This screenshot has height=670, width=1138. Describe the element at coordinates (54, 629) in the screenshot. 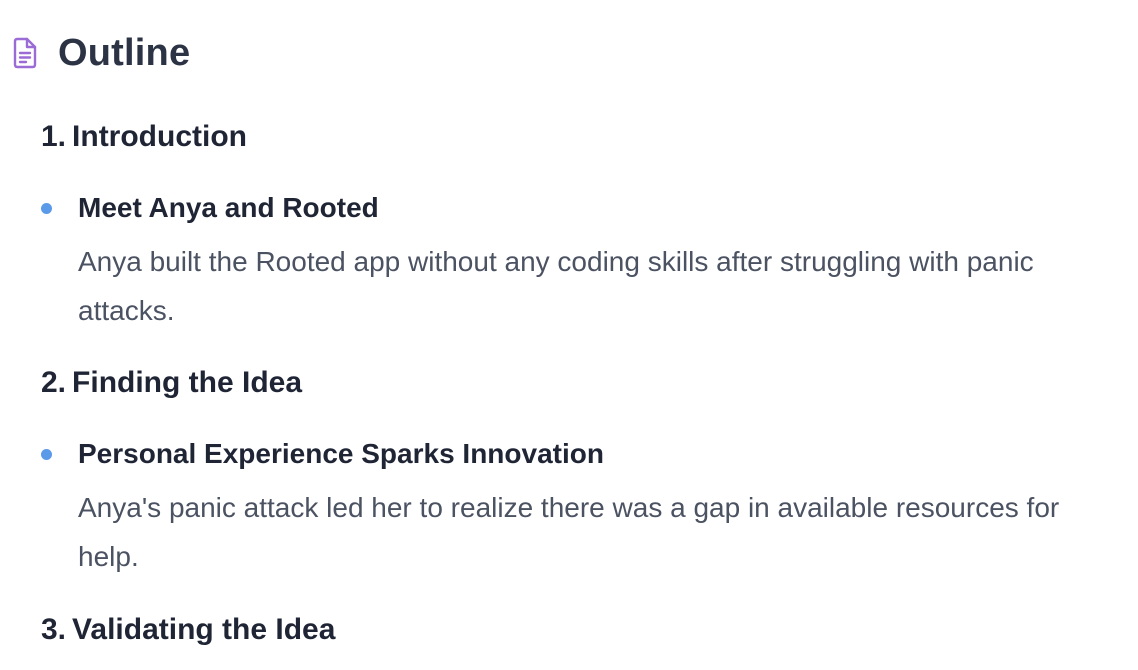

I see `section-number: 3.` at that location.